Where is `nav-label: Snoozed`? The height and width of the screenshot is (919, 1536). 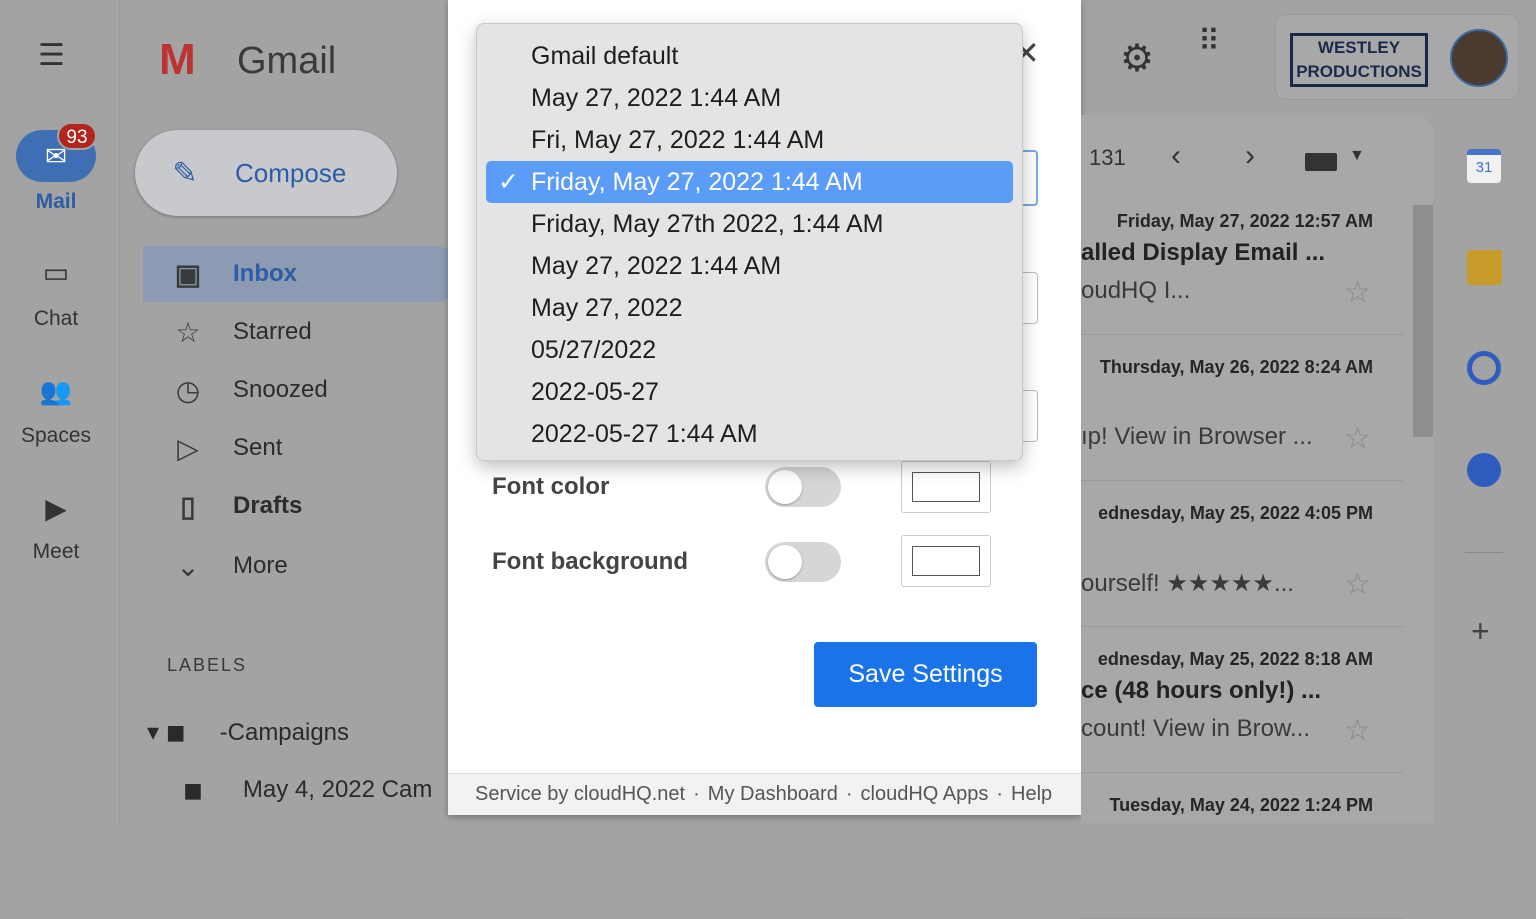 nav-label: Snoozed is located at coordinates (280, 389).